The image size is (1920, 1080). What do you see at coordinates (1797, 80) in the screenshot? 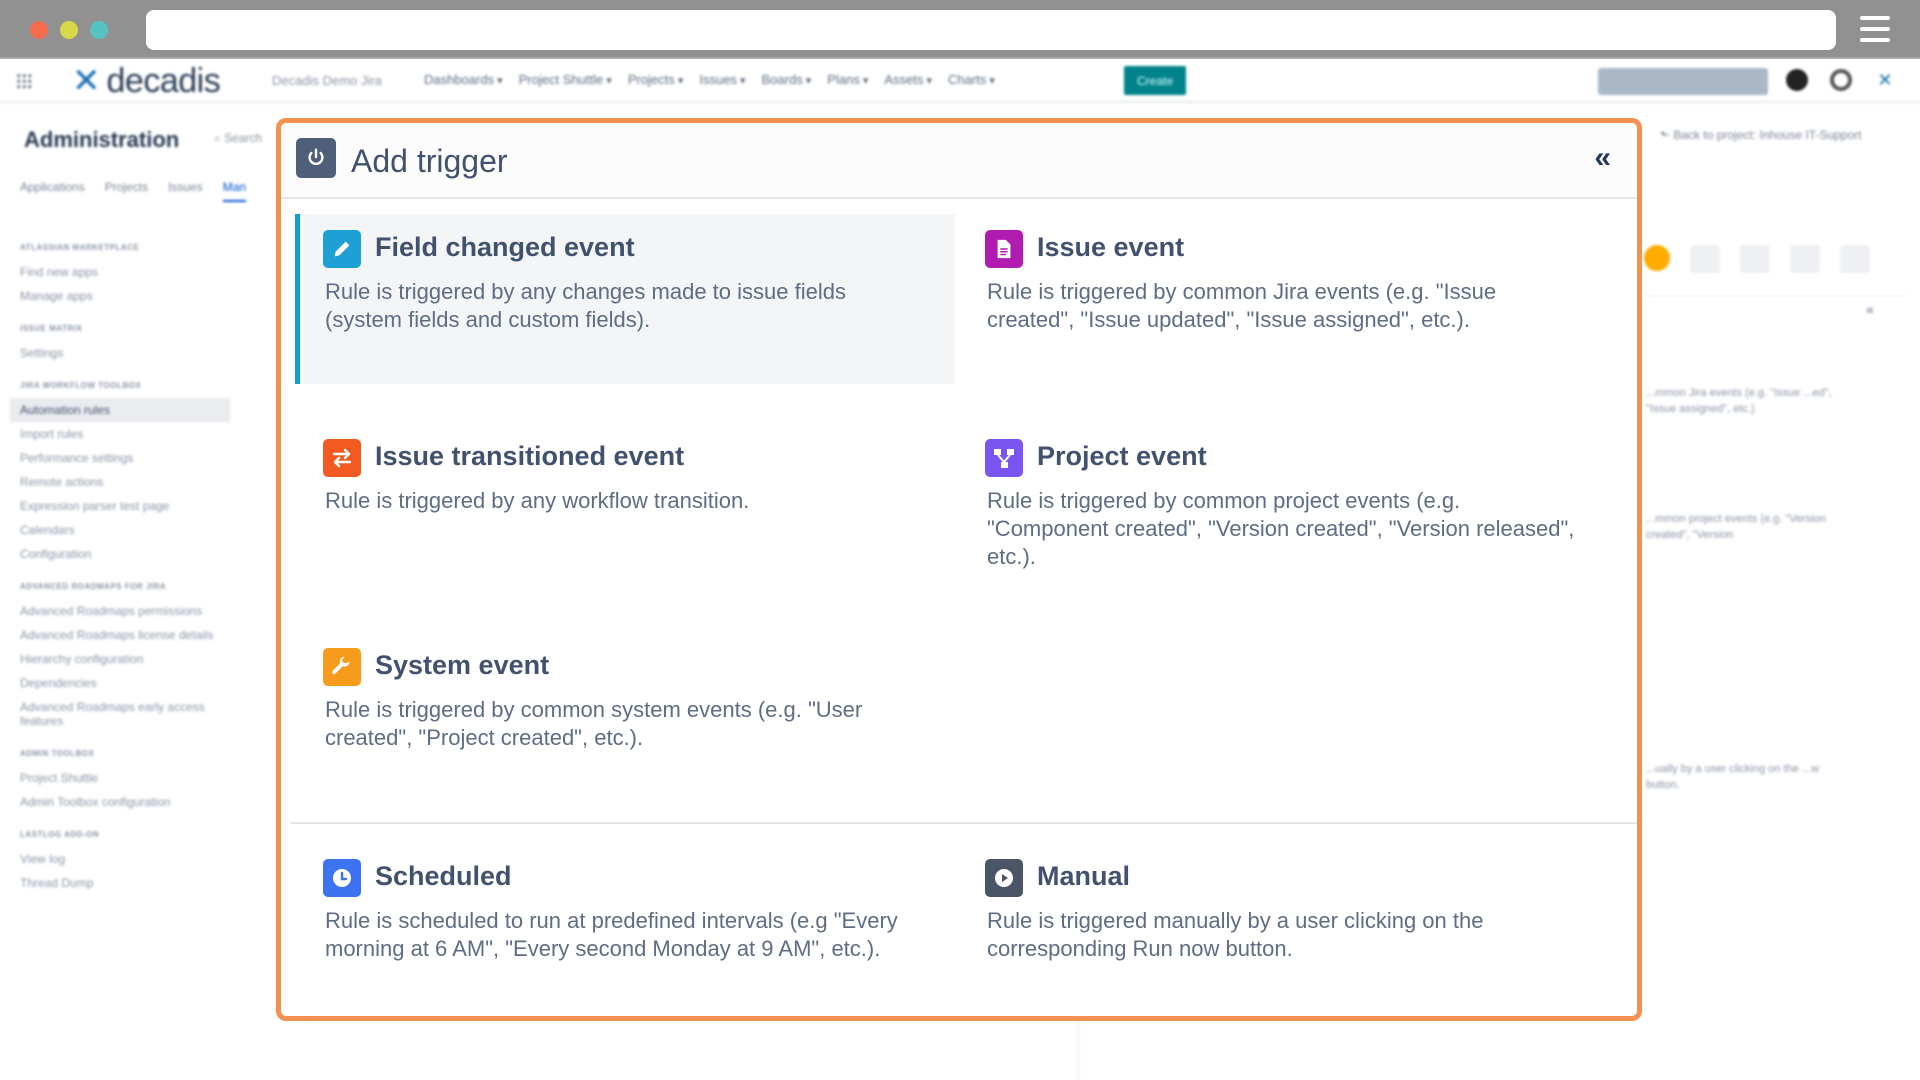
I see `help-icon` at bounding box center [1797, 80].